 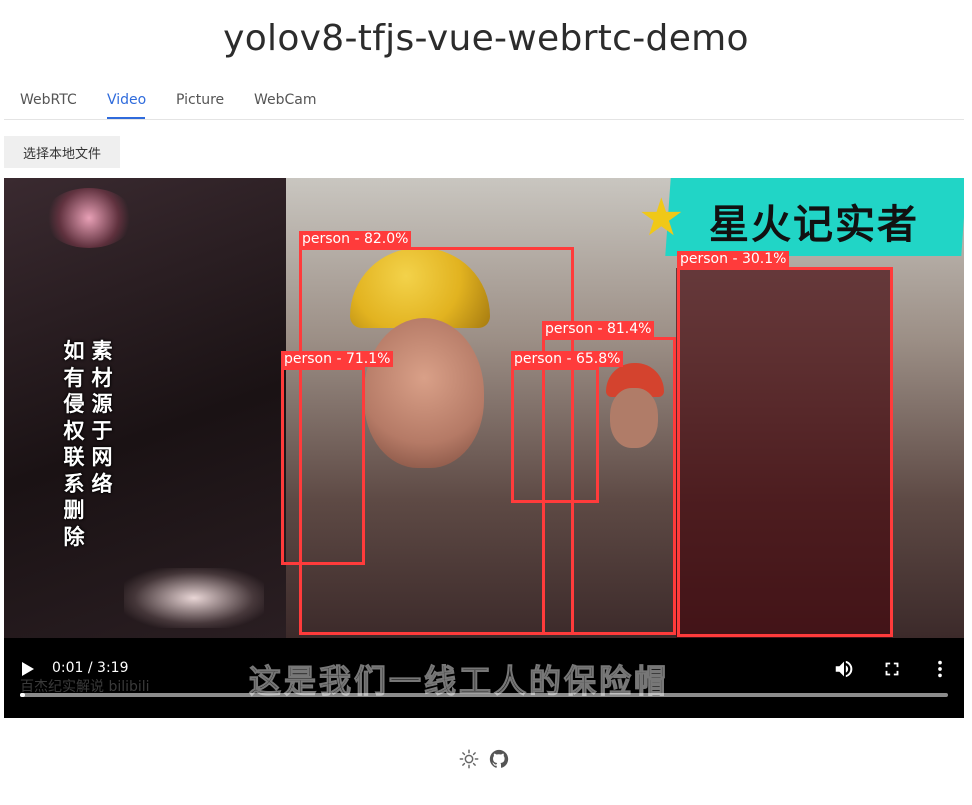 What do you see at coordinates (486, 38) in the screenshot?
I see `page-title: yolov8-tfjs-vue-webrtc-demo` at bounding box center [486, 38].